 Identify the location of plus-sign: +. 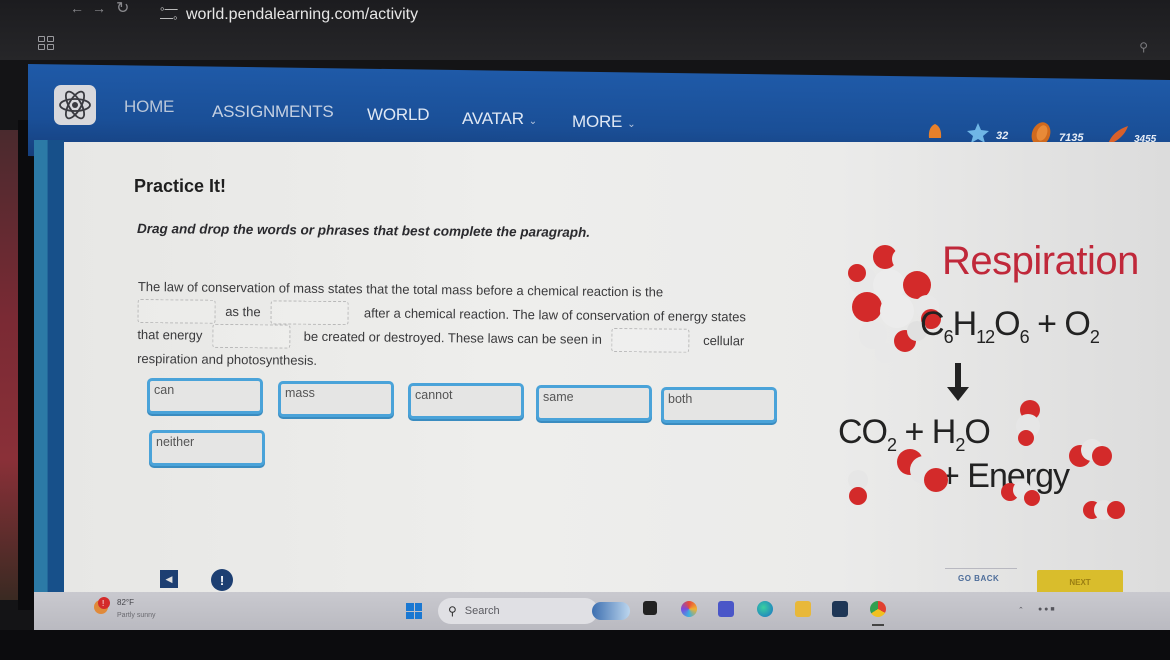
(1047, 324).